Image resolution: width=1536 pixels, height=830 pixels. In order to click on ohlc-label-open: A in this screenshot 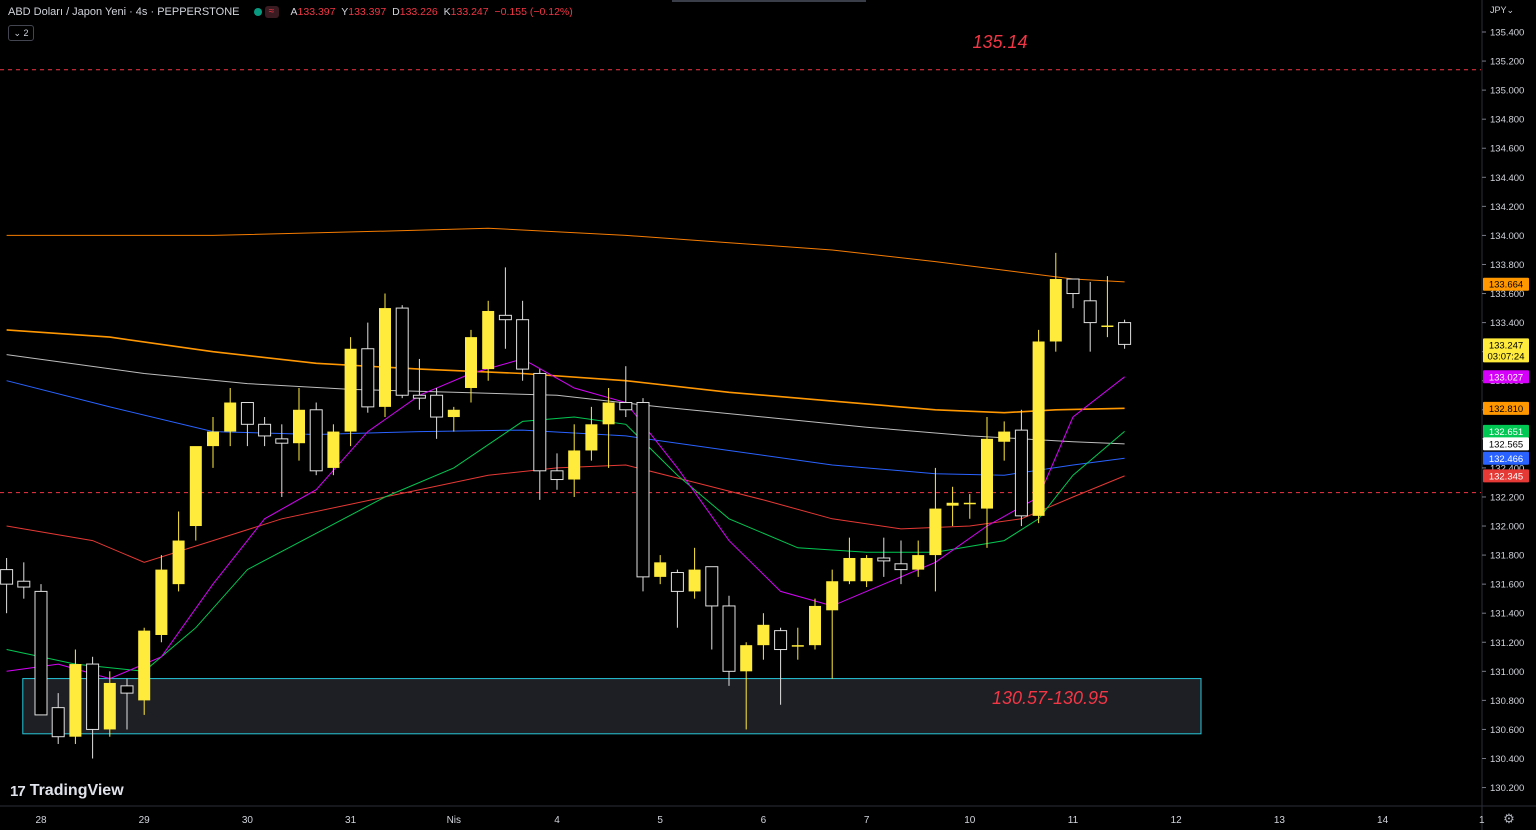, I will do `click(294, 12)`.